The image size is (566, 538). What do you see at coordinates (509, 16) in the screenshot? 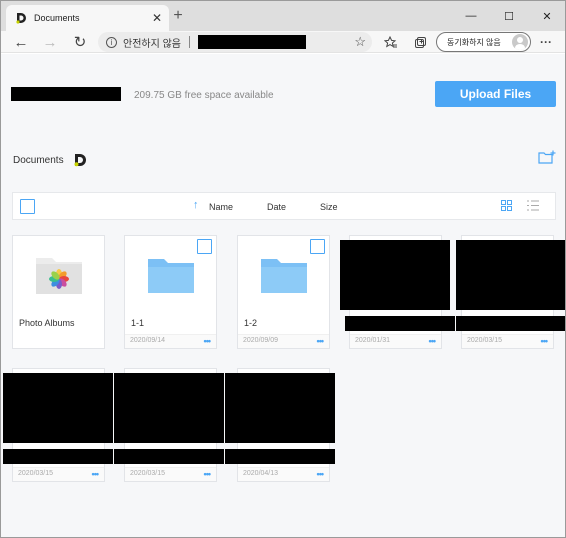
I see `maximize-button: ☐` at bounding box center [509, 16].